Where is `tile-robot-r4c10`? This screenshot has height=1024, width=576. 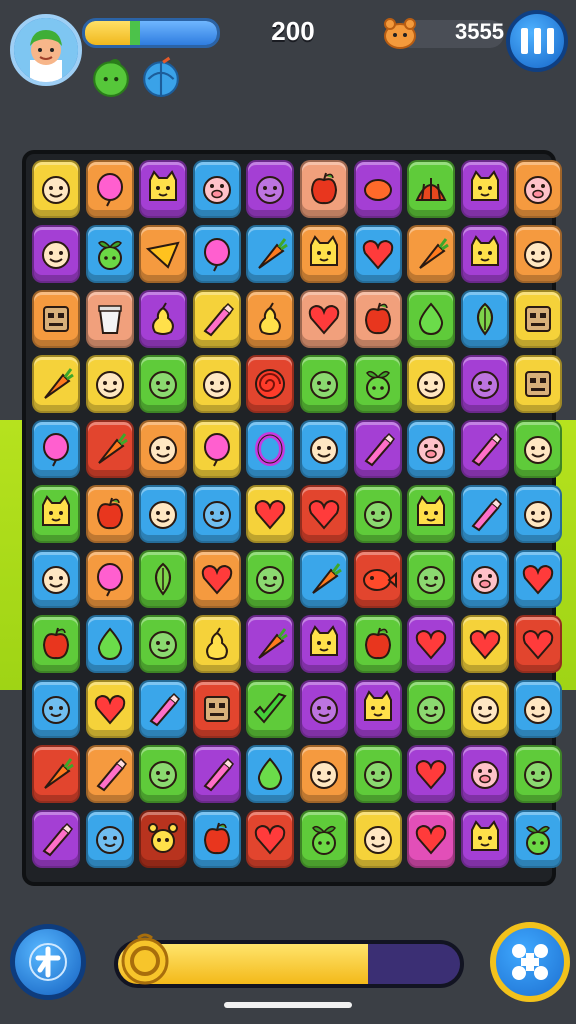 tile-robot-r4c10 is located at coordinates (538, 384).